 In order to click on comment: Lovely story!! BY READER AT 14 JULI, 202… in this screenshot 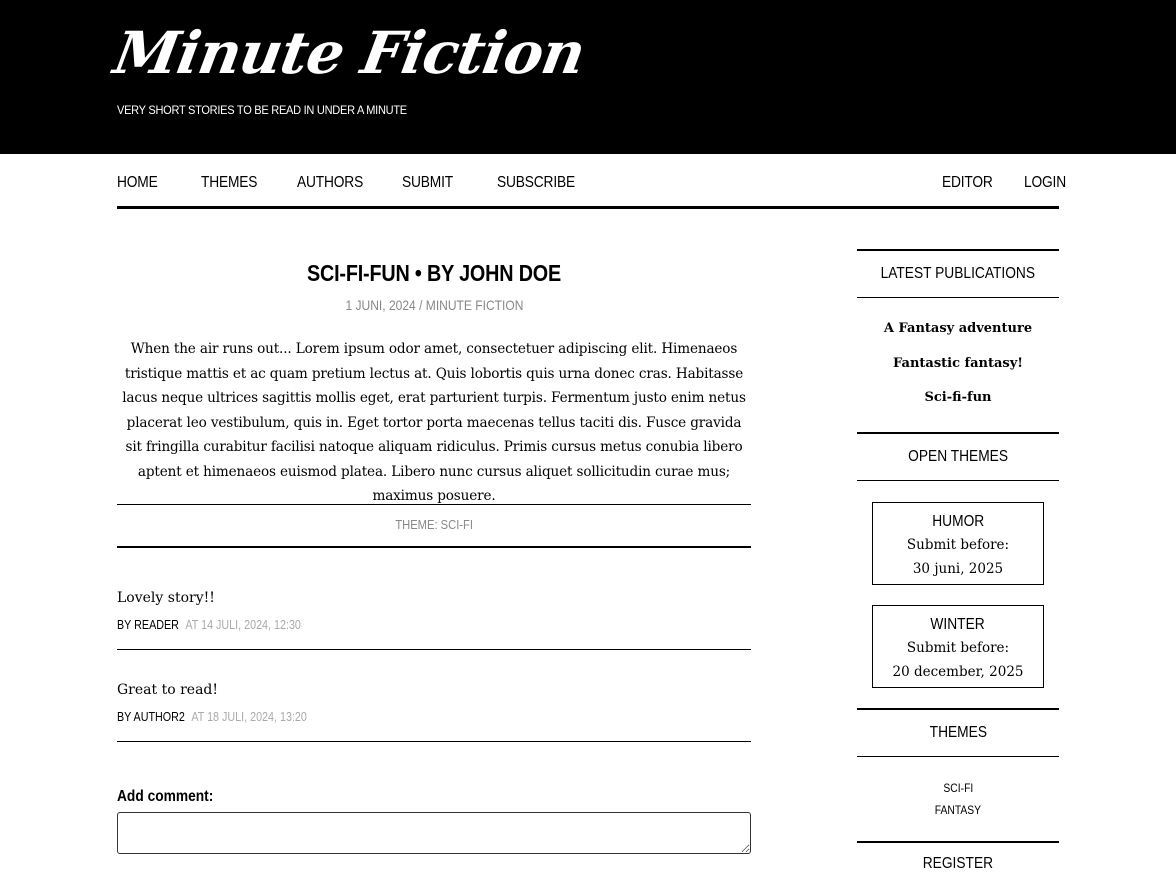, I will do `click(434, 620)`.